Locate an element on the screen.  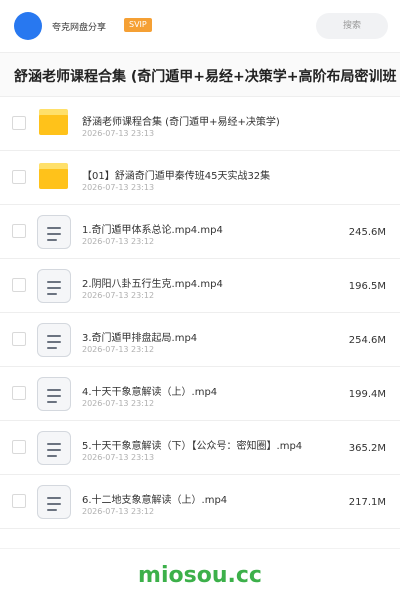
list-item: 6.十二地支象意解读（上）.mp4 2026-07-13 23:12 217.1M is located at coordinates (200, 502).